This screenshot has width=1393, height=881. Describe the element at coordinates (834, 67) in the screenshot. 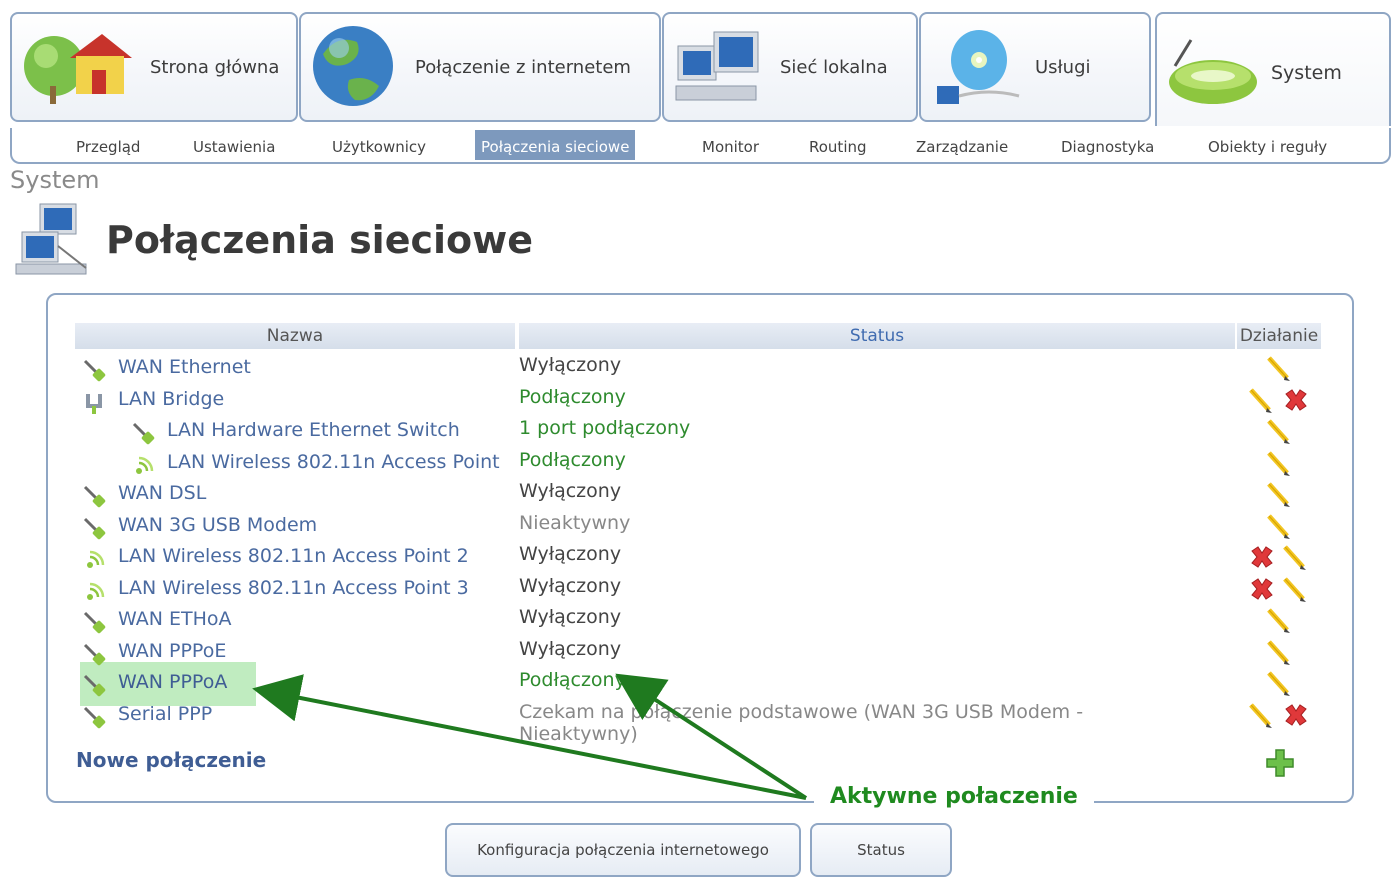

I see `tab-local-network-label: Sieć lokalna` at that location.